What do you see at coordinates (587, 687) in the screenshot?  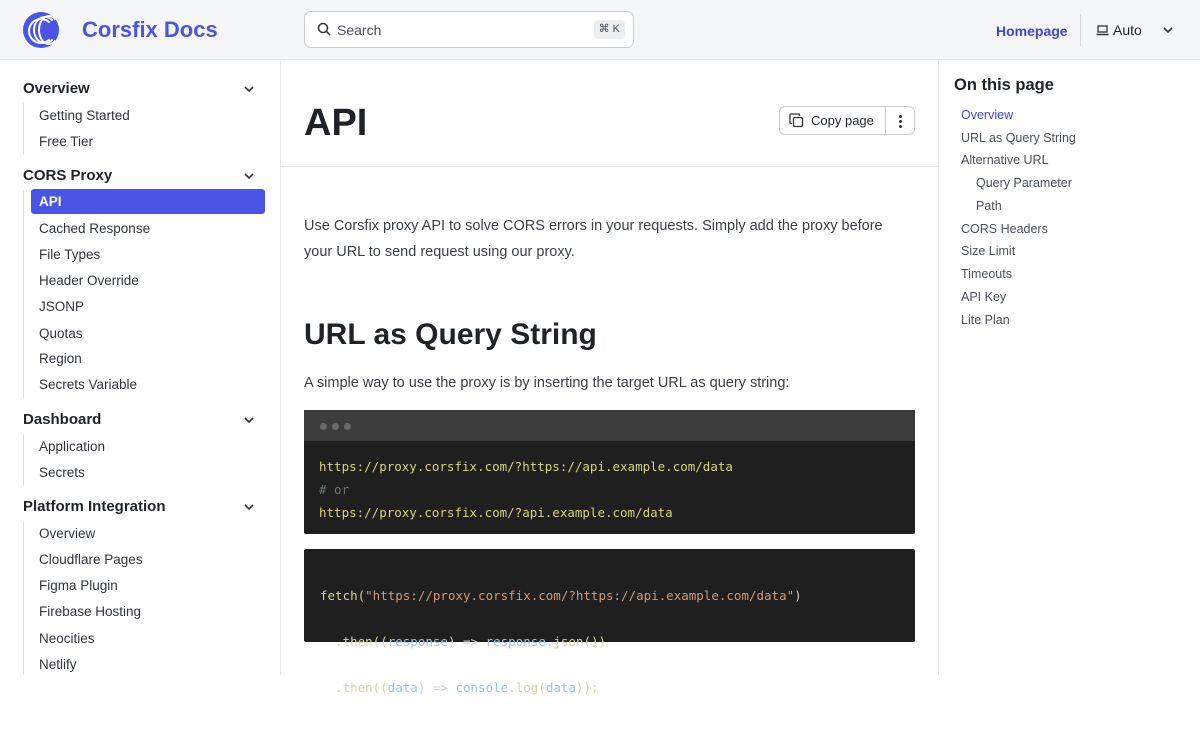 I see `code-token: ));` at bounding box center [587, 687].